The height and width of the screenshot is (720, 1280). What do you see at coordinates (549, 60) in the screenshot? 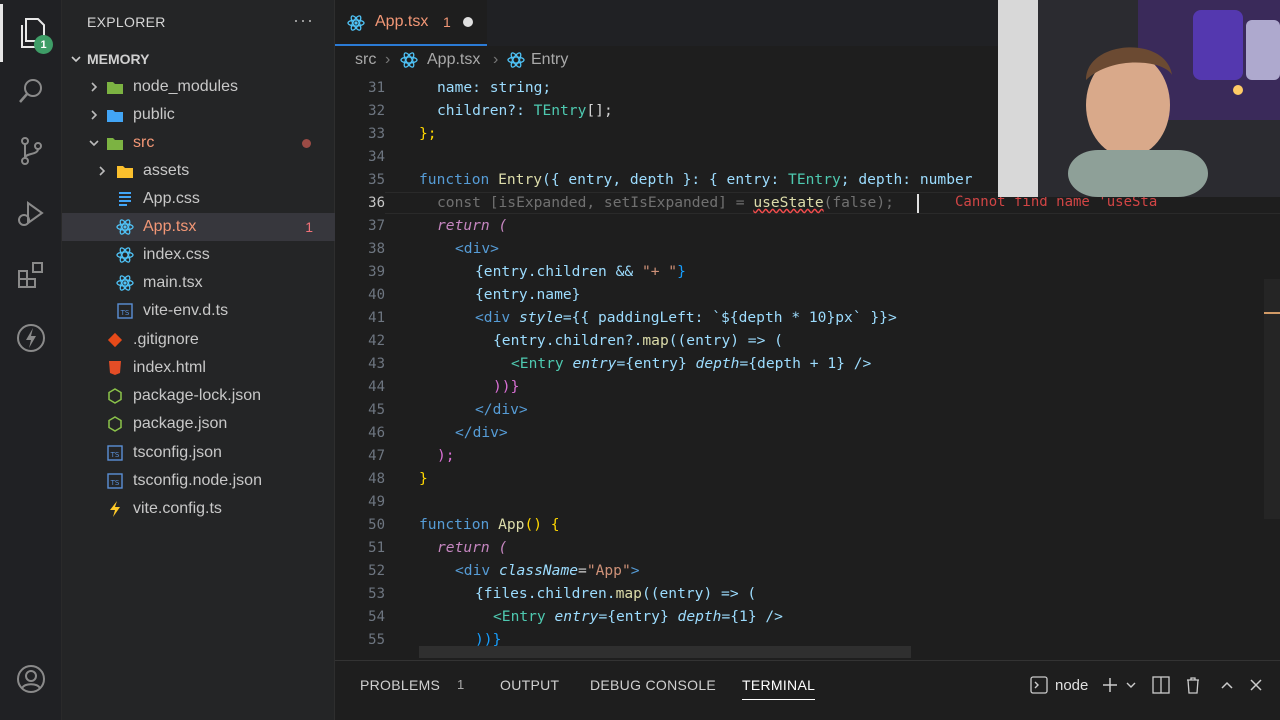
I see `breadcrumb-symbol: Entry` at bounding box center [549, 60].